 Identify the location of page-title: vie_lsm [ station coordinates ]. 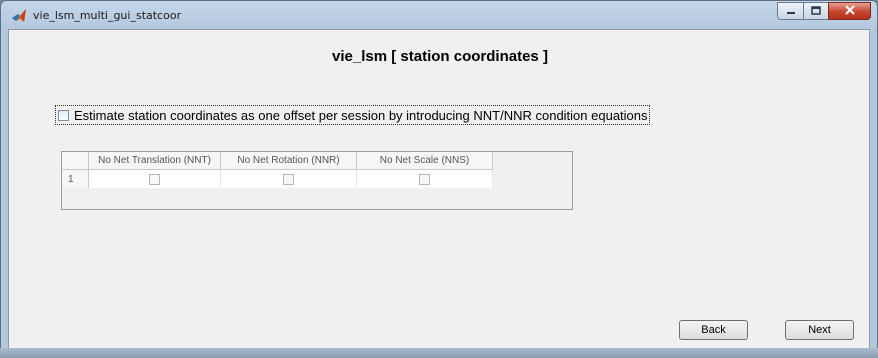
(440, 56).